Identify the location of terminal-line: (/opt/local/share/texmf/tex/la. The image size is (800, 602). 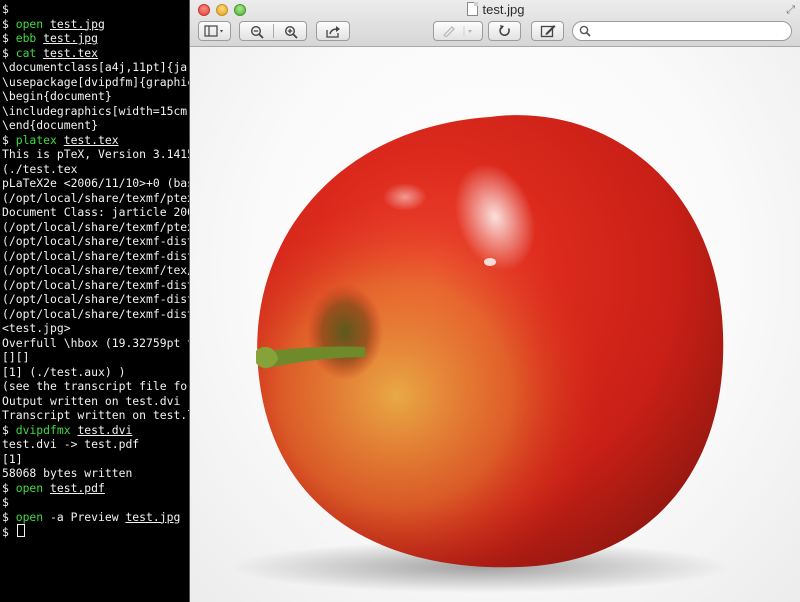
(96, 270).